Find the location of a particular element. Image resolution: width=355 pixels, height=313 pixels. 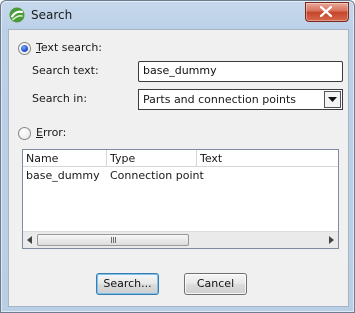

scrollbar-thumb is located at coordinates (113, 240).